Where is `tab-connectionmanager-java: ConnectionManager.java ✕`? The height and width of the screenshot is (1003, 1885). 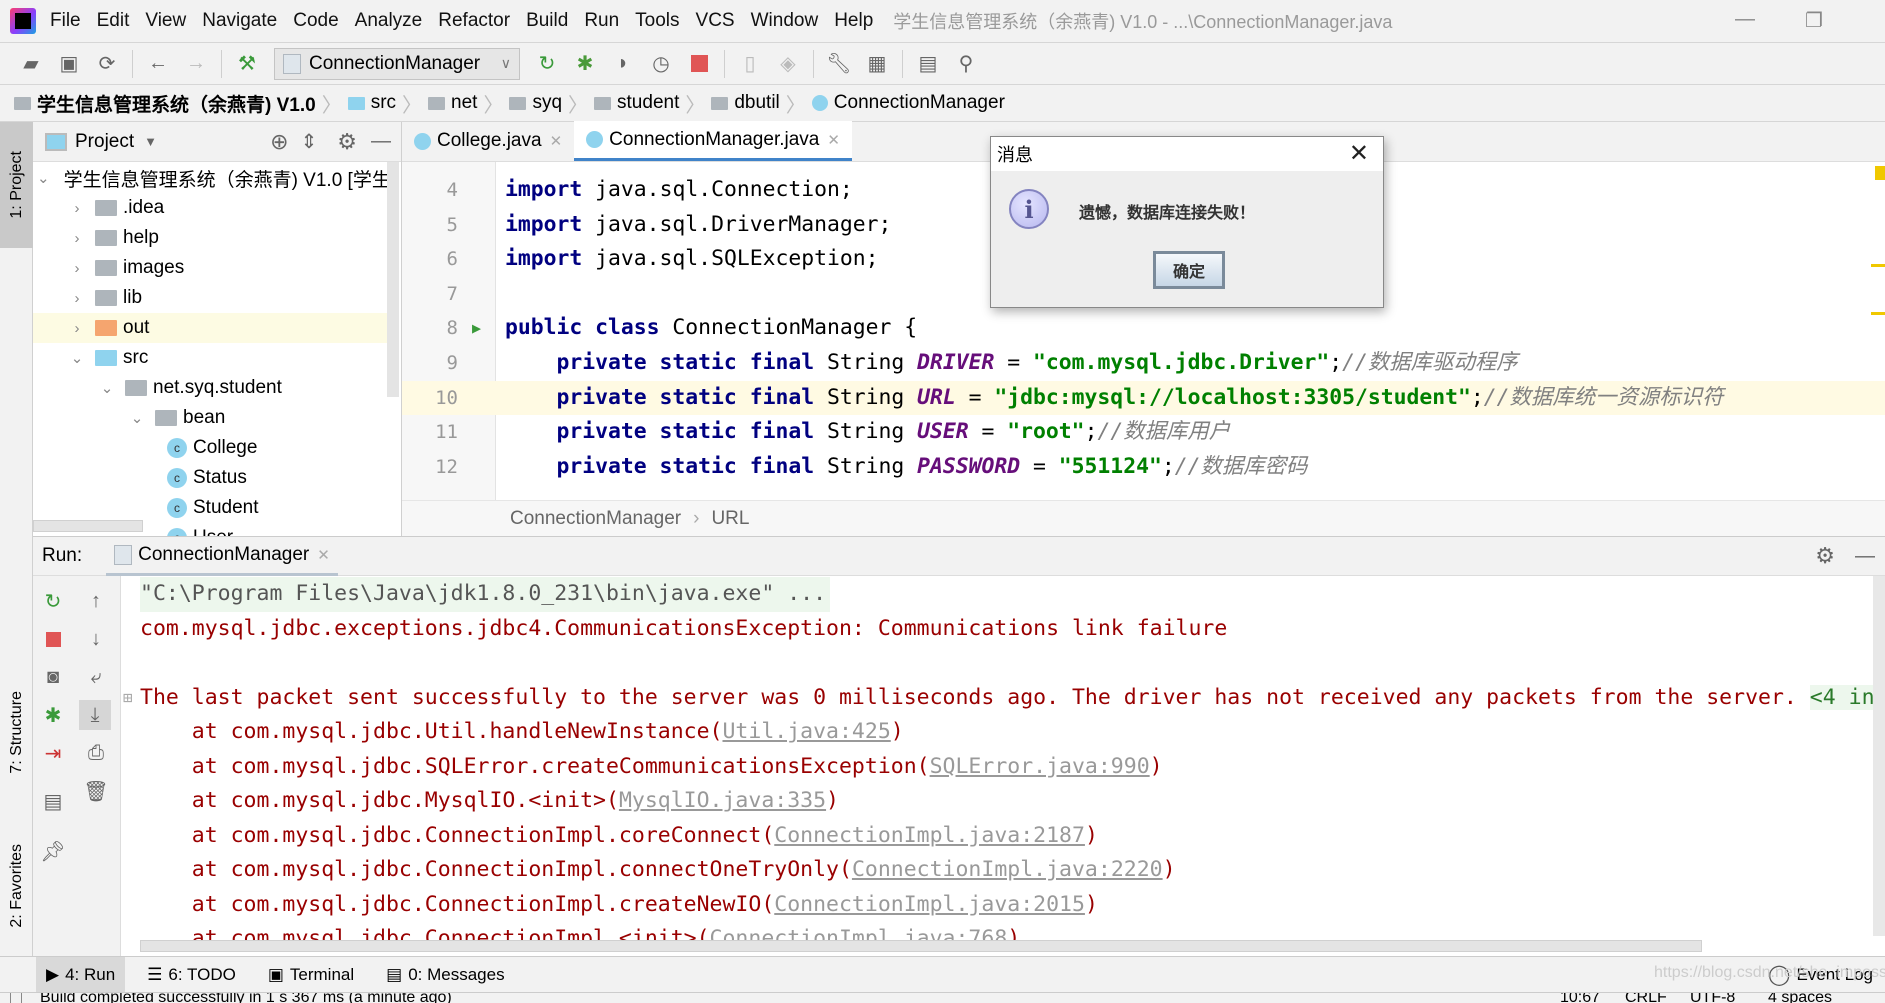 tab-connectionmanager-java: ConnectionManager.java ✕ is located at coordinates (713, 141).